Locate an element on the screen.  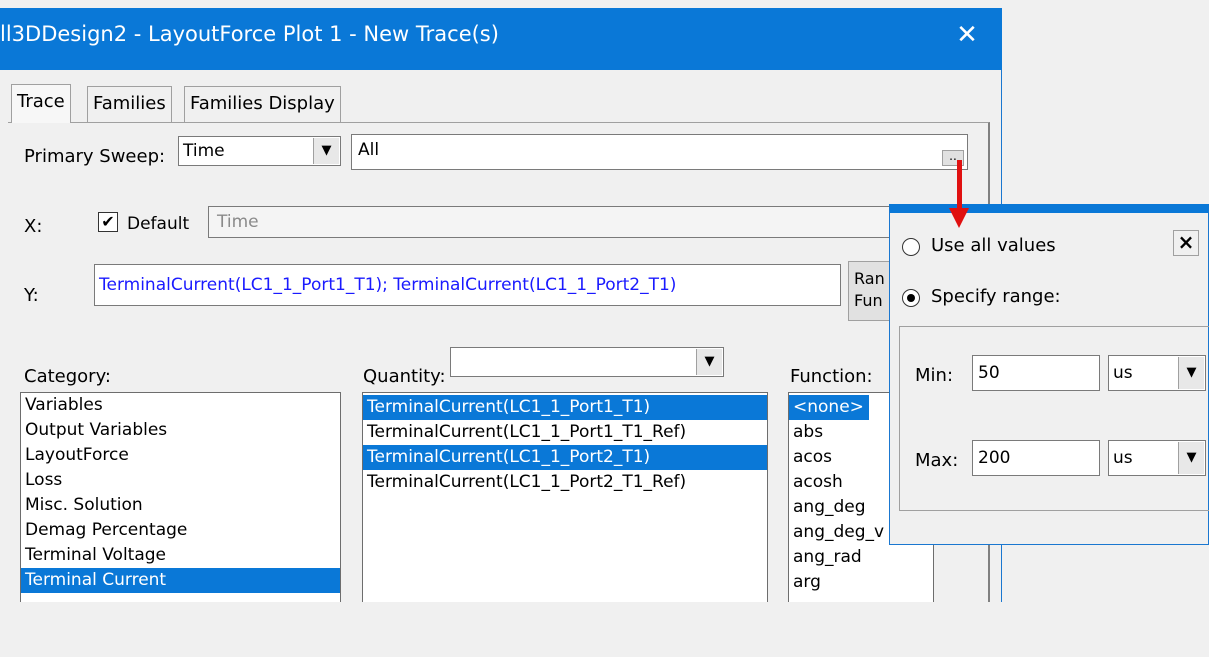
radio-dot is located at coordinates (911, 298).